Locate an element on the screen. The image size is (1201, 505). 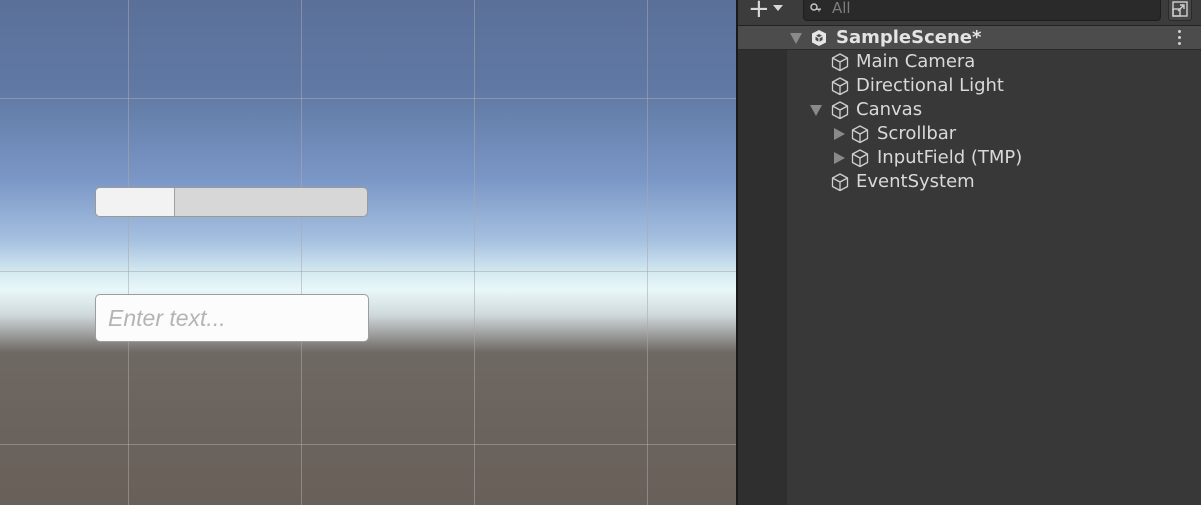
hierarchy-item-main-camera: Main Camera is located at coordinates (969, 62).